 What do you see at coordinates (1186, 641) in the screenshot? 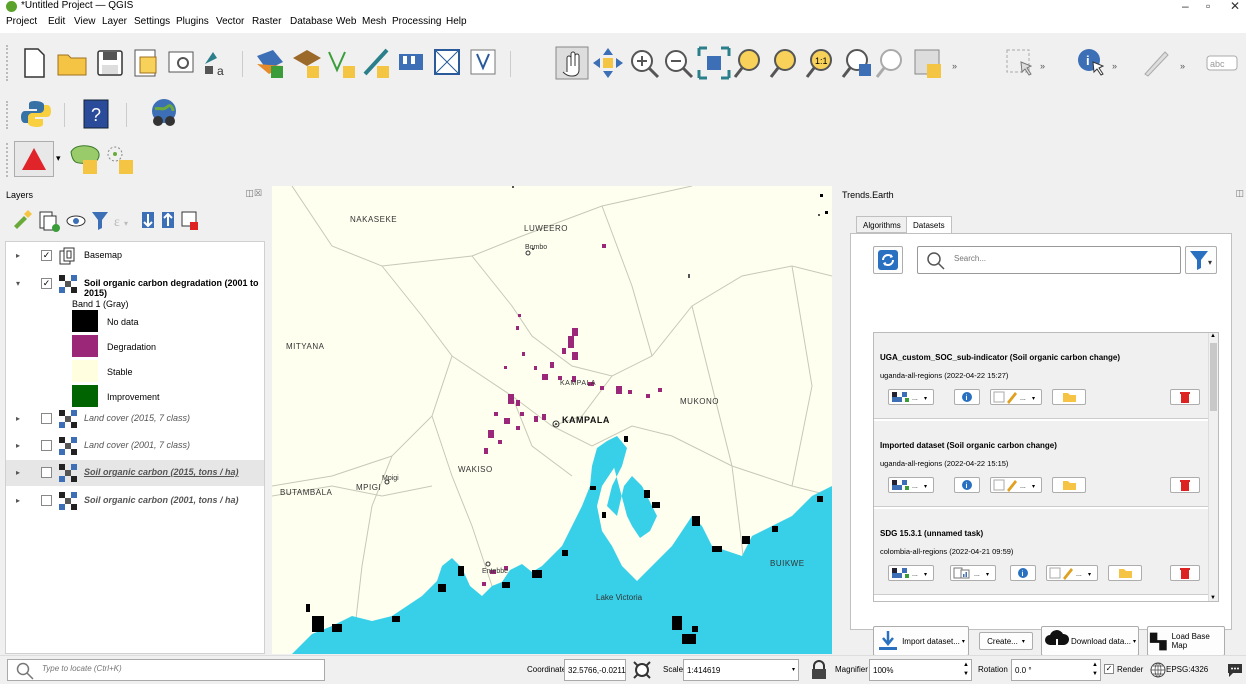
I see `load-base-map-button: Load Base Map` at bounding box center [1186, 641].